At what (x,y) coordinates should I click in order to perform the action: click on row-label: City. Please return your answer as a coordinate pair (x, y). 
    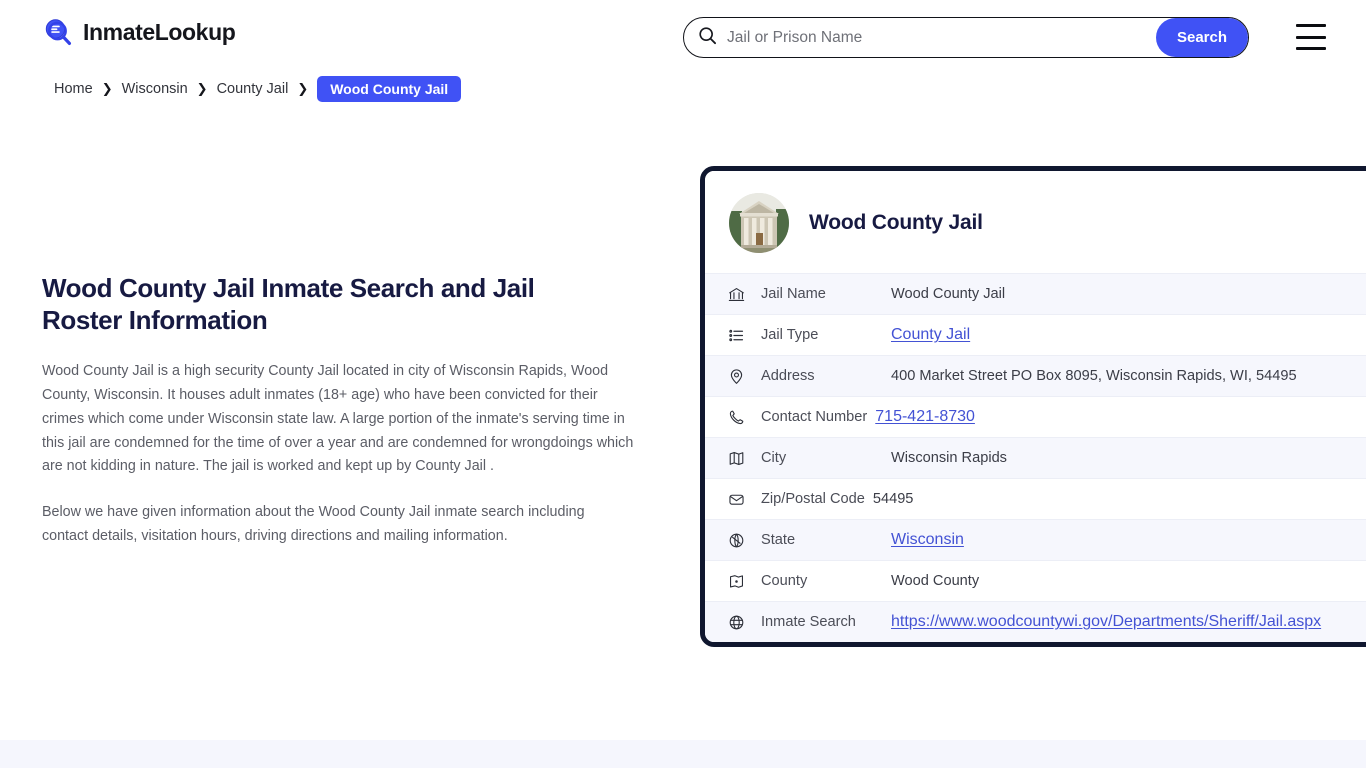
    Looking at the image, I should click on (774, 458).